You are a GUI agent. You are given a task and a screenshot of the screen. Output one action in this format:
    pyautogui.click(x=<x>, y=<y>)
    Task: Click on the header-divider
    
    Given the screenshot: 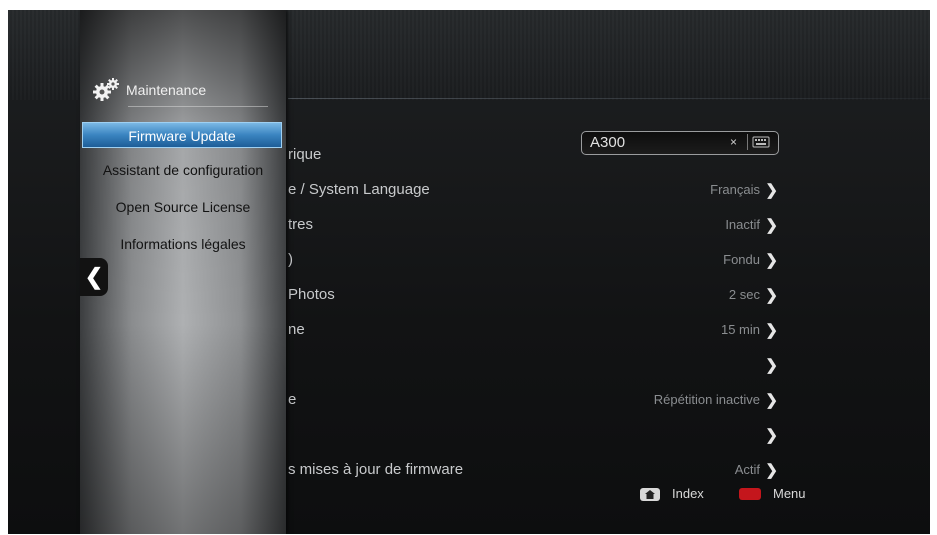 What is the action you would take?
    pyautogui.click(x=609, y=98)
    